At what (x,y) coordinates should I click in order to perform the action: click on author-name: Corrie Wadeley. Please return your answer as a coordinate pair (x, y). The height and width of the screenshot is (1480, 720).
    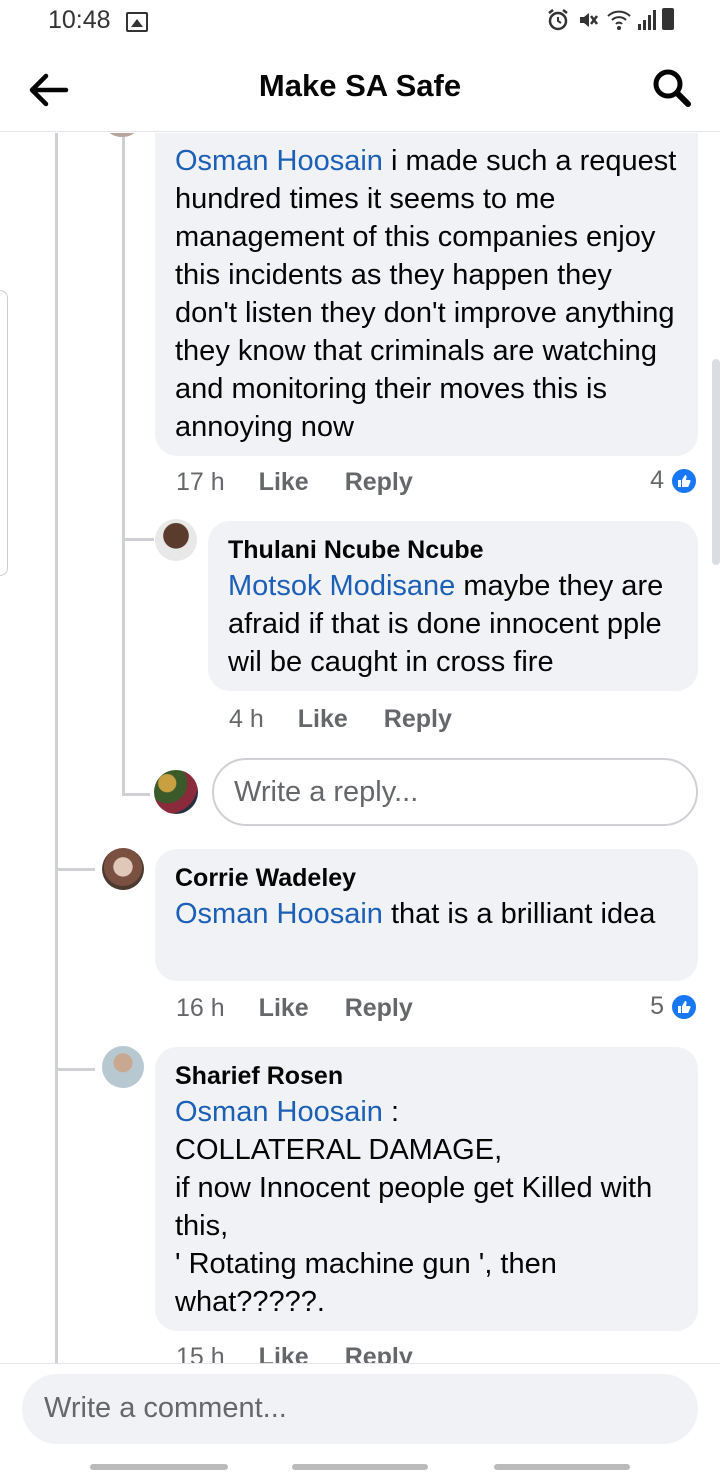
    Looking at the image, I should click on (426, 878).